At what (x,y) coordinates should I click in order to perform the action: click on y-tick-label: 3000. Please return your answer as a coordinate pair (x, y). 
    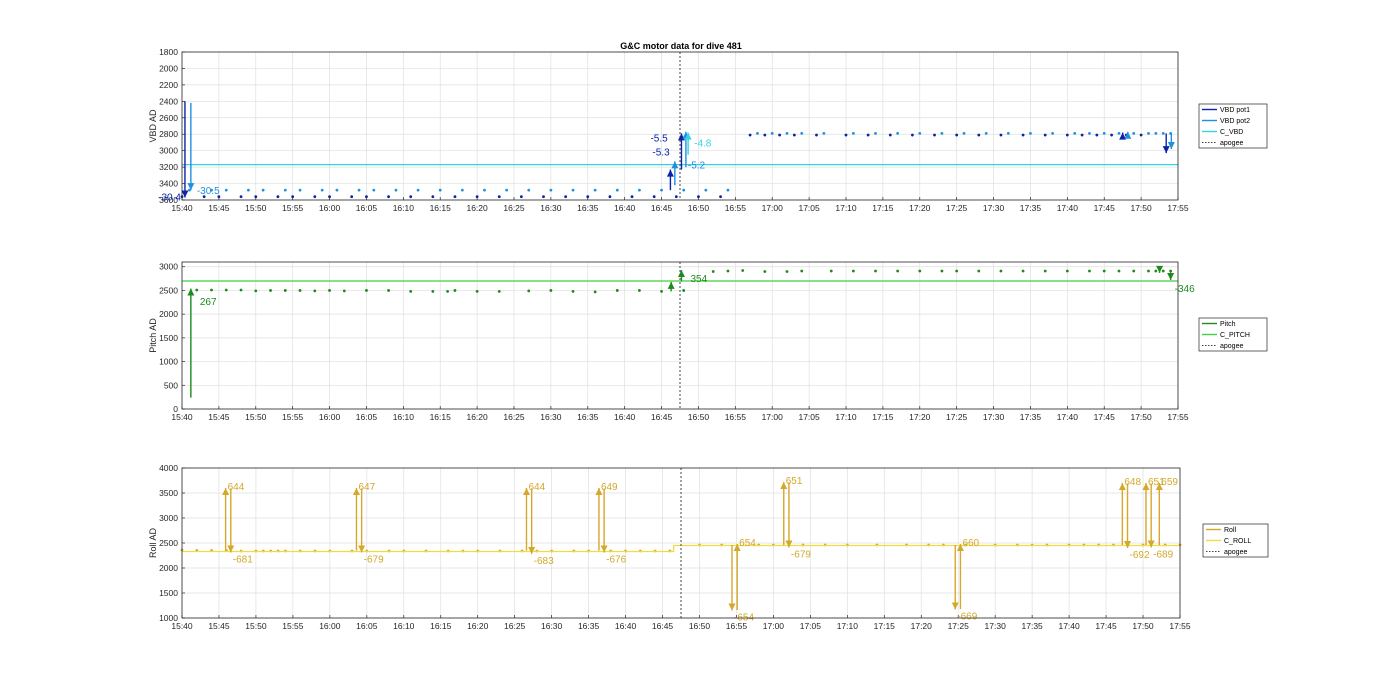
    Looking at the image, I should click on (168, 151).